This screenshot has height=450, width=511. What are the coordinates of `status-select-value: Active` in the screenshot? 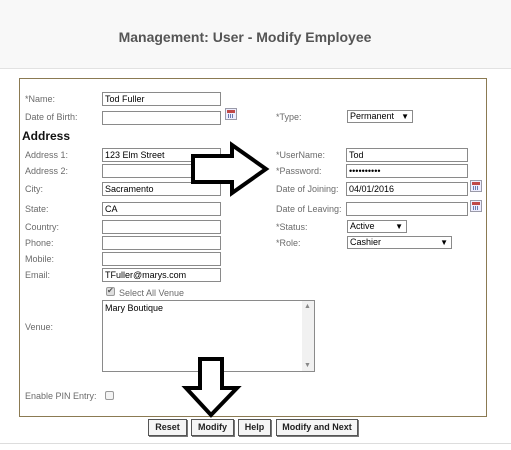 It's located at (362, 226).